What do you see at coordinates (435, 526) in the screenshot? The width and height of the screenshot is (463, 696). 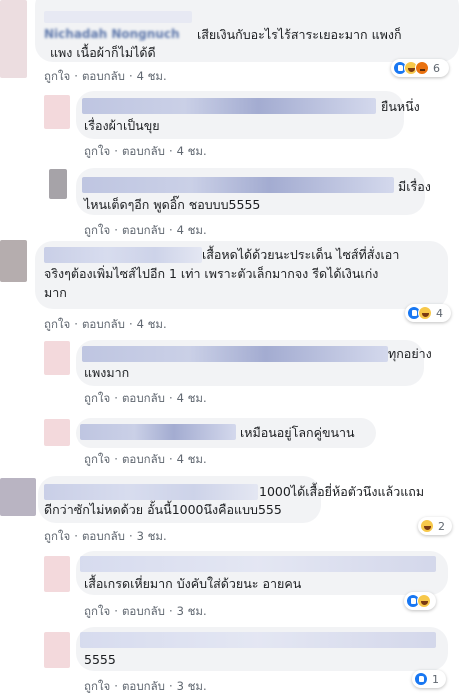 I see `reaction-summary: 2` at bounding box center [435, 526].